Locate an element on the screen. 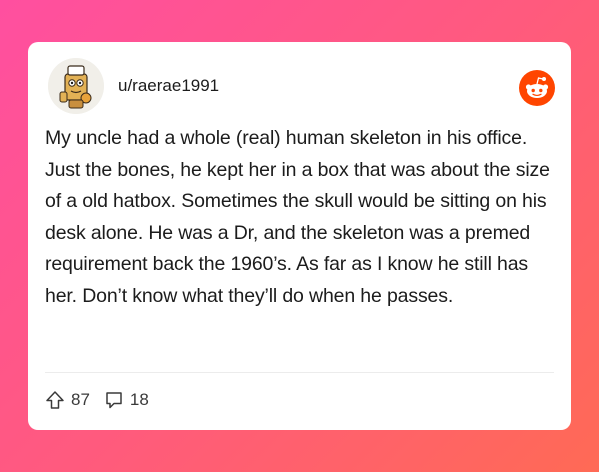  snoo-avatar-icon is located at coordinates (76, 86).